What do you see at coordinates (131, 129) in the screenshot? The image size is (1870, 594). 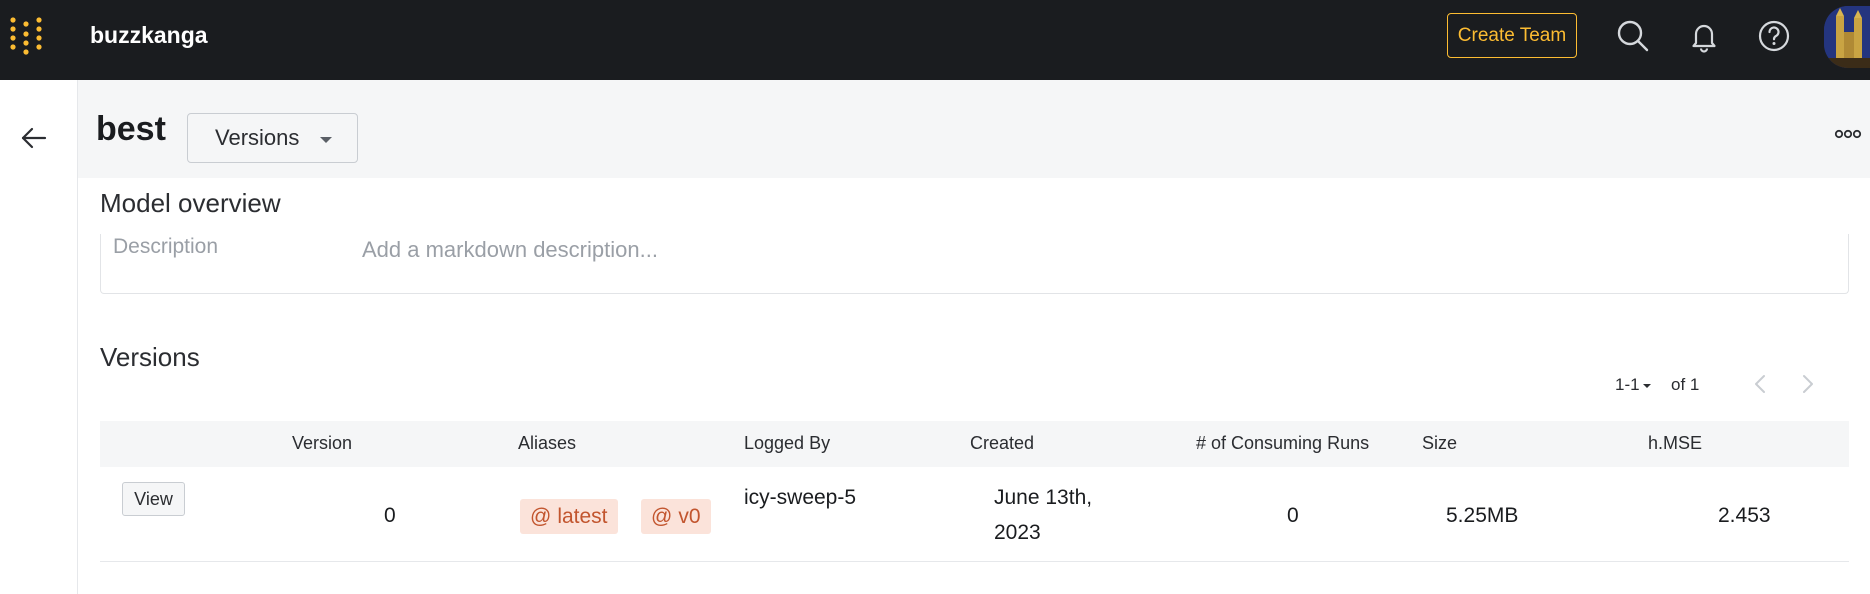 I see `page-title: best` at bounding box center [131, 129].